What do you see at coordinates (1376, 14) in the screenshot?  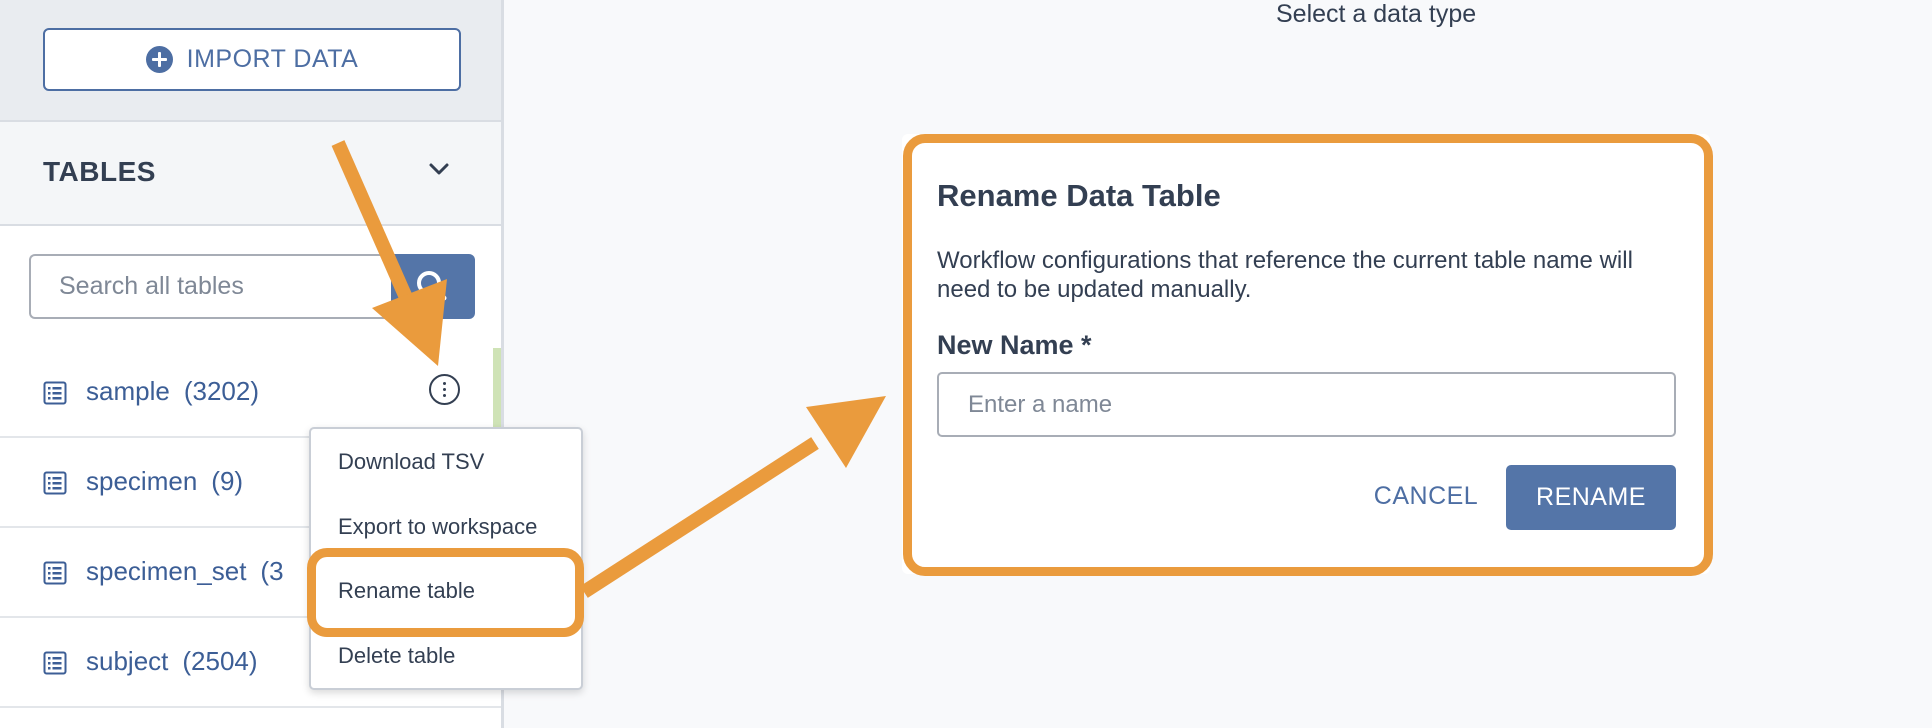 I see `main-caption: Select a data type` at bounding box center [1376, 14].